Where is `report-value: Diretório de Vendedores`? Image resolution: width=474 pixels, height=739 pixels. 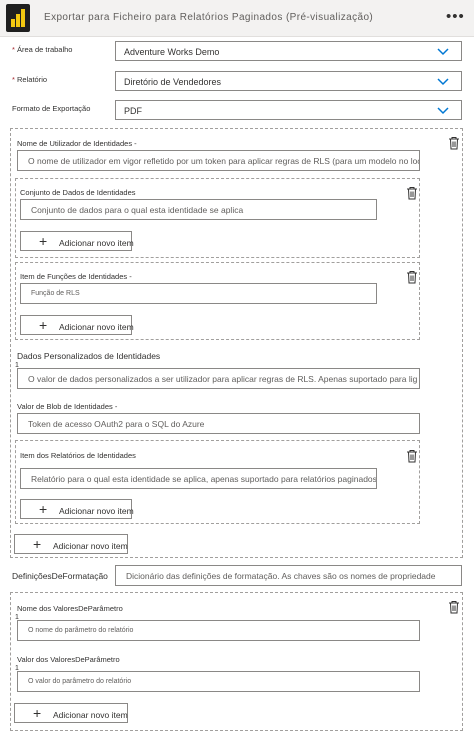
report-value: Diretório de Vendedores is located at coordinates (173, 82).